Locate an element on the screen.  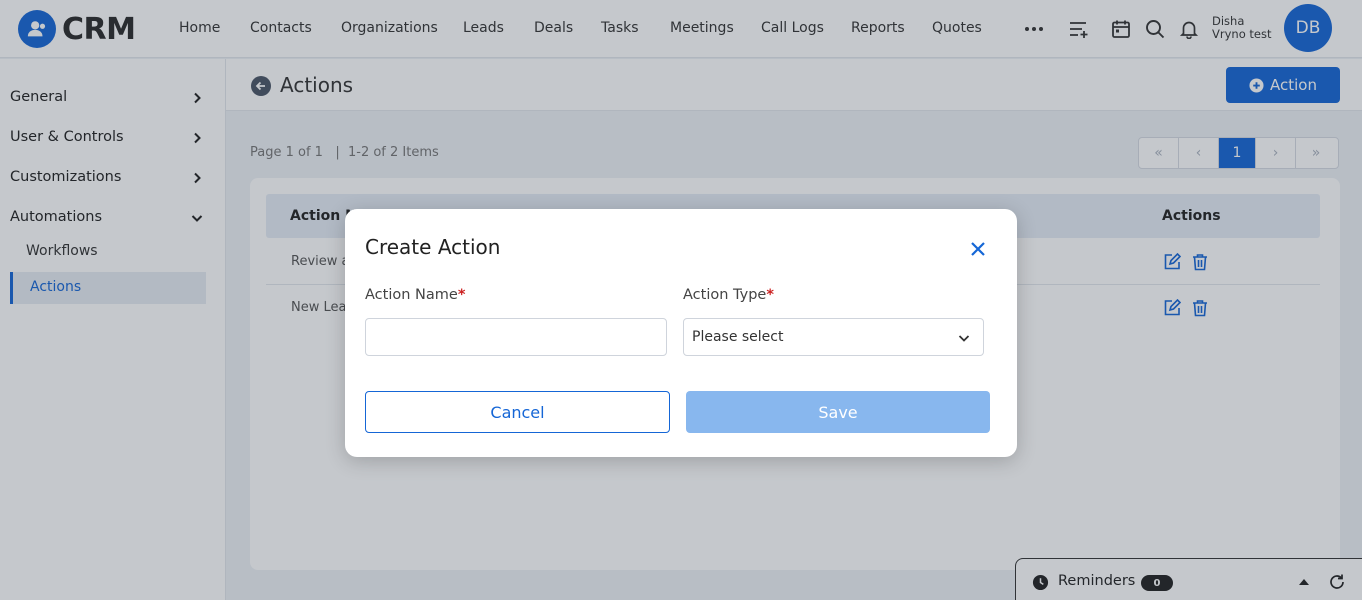
chevron-down-icon is located at coordinates (964, 338).